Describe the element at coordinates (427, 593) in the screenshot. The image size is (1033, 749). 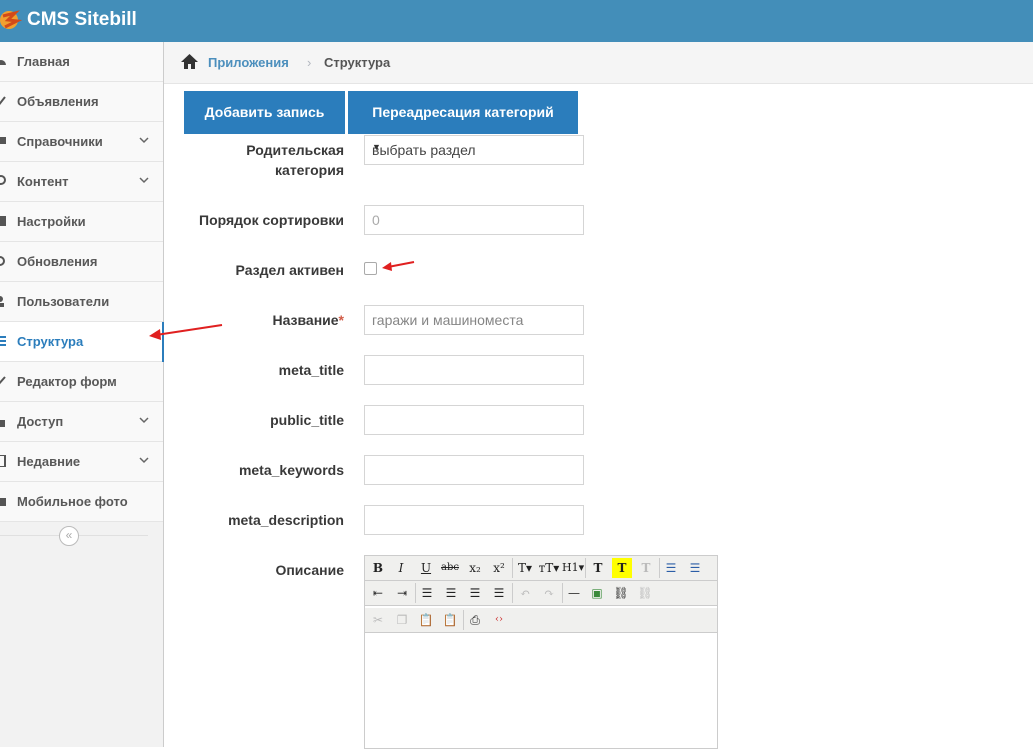
I see `align-left-icon: ☰` at that location.